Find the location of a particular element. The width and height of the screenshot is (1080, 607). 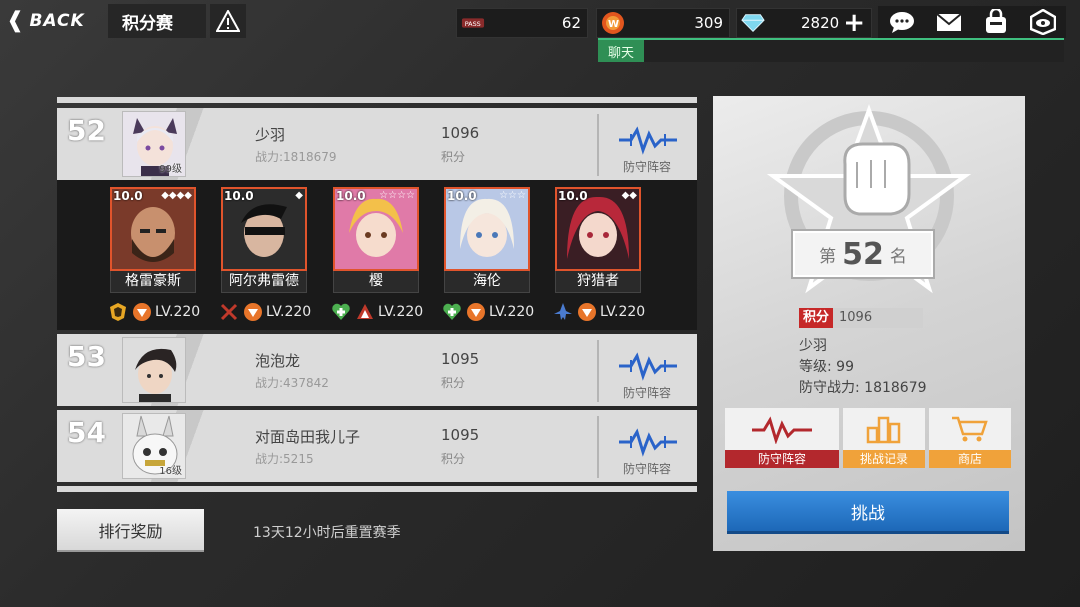

hero-portrait: 10.0 ◆◆◆◆ is located at coordinates (153, 229).